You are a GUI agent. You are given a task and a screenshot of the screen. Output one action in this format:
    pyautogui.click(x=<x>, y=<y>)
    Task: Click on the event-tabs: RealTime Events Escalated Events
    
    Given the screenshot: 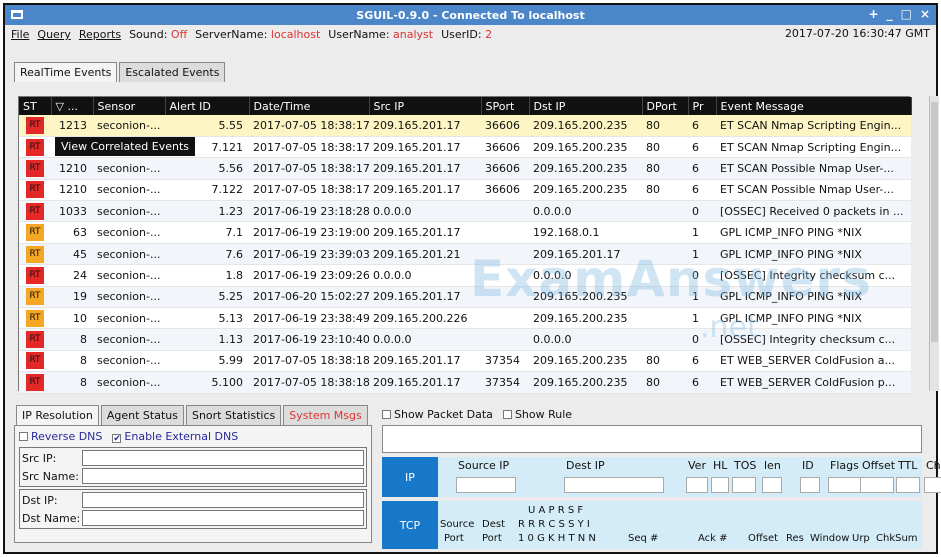 What is the action you would take?
    pyautogui.click(x=120, y=72)
    